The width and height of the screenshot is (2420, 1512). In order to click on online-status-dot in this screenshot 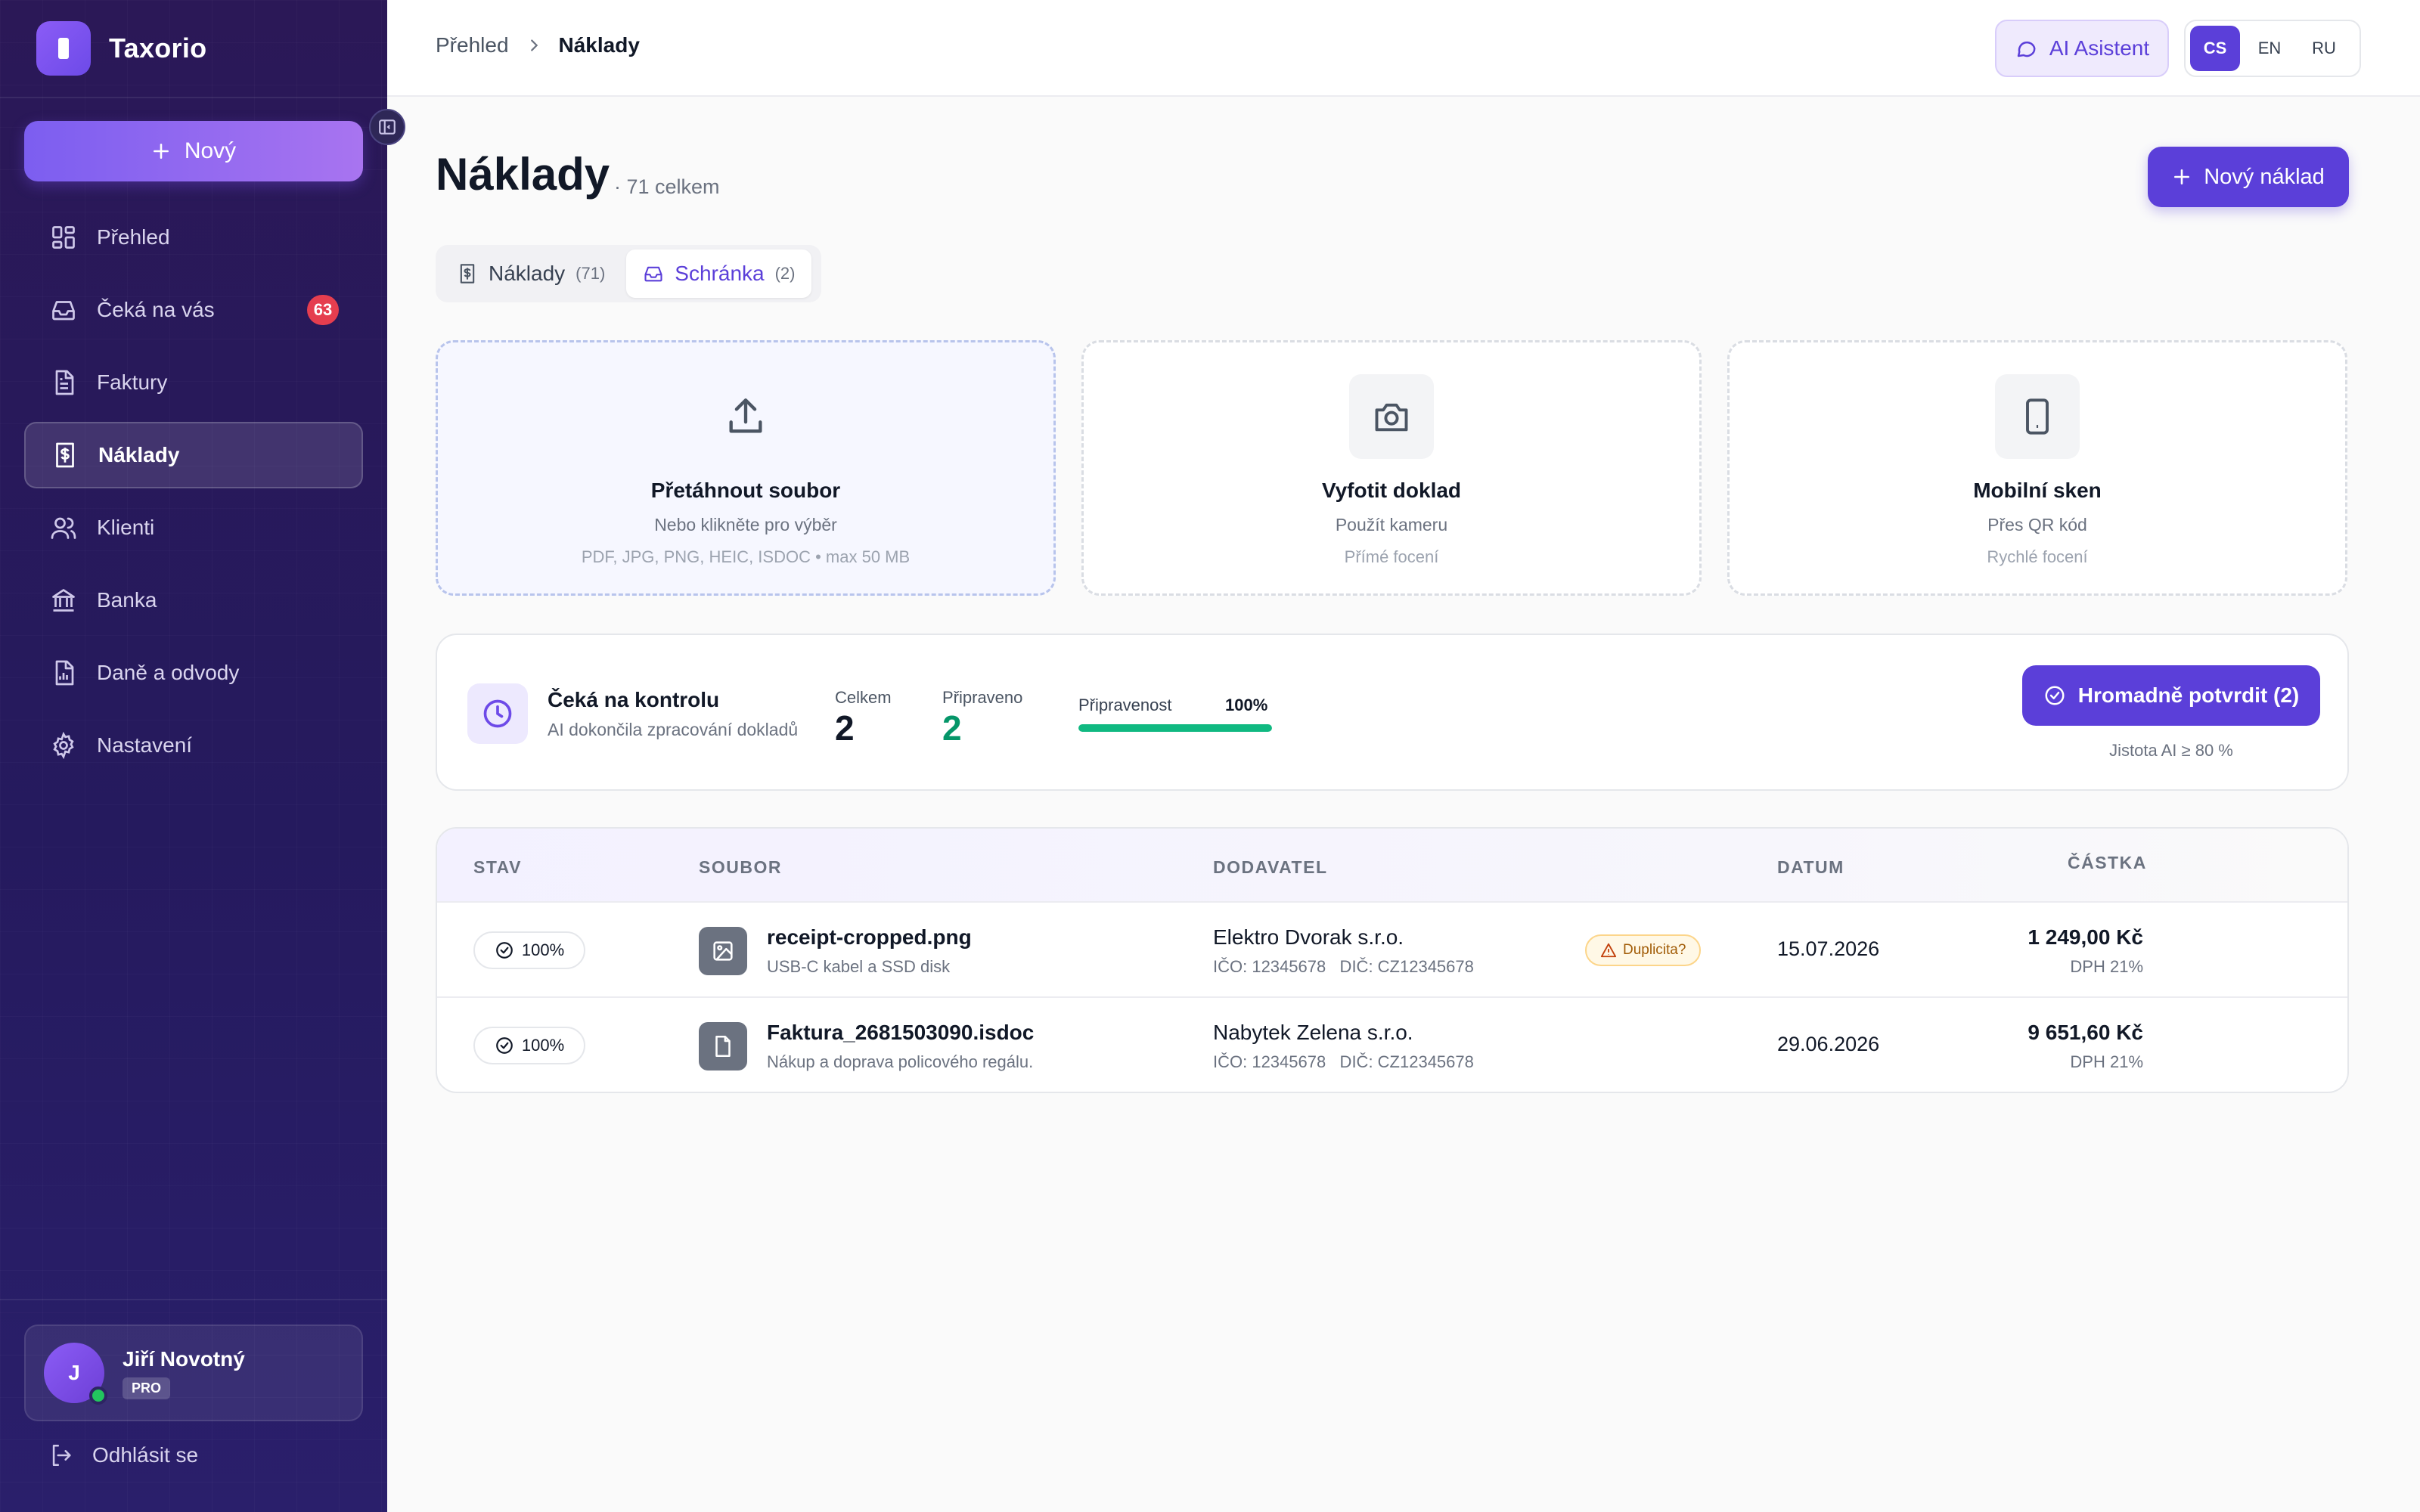, I will do `click(98, 1396)`.